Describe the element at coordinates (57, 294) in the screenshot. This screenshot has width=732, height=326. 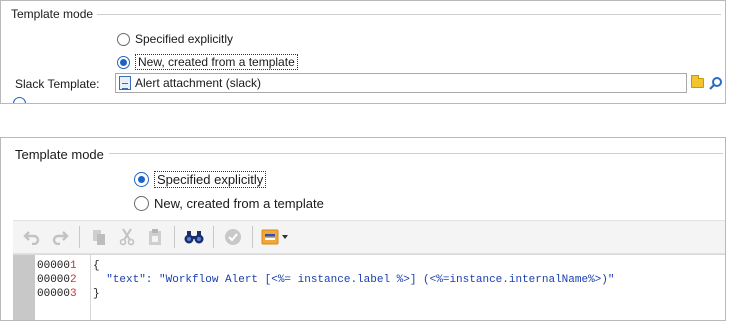
I see `line-number: 00000 3` at that location.